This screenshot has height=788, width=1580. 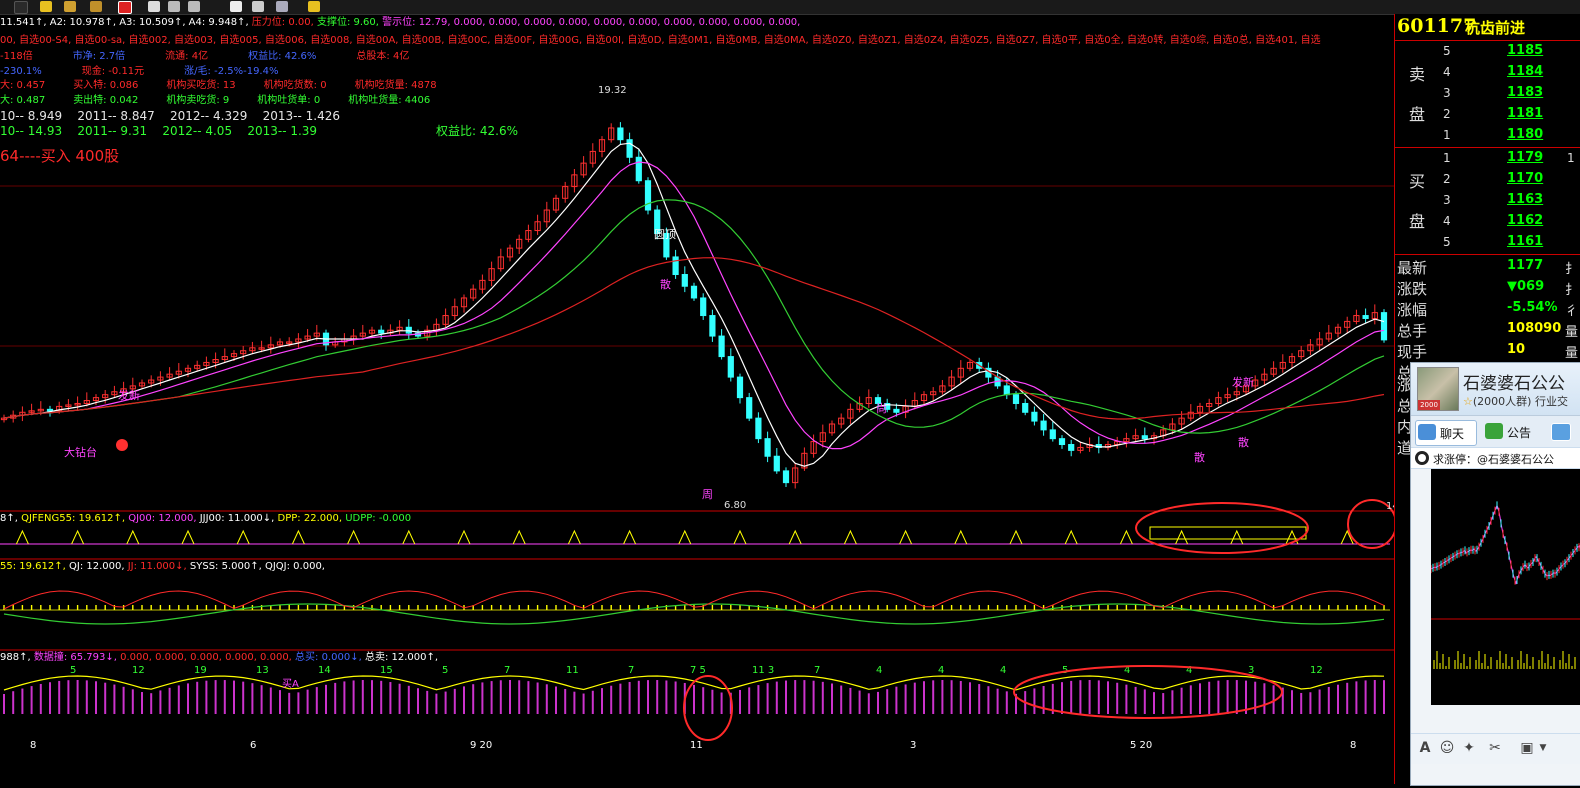 What do you see at coordinates (1487, 27) in the screenshot?
I see `stock-title: 601177 杭齿前进` at bounding box center [1487, 27].